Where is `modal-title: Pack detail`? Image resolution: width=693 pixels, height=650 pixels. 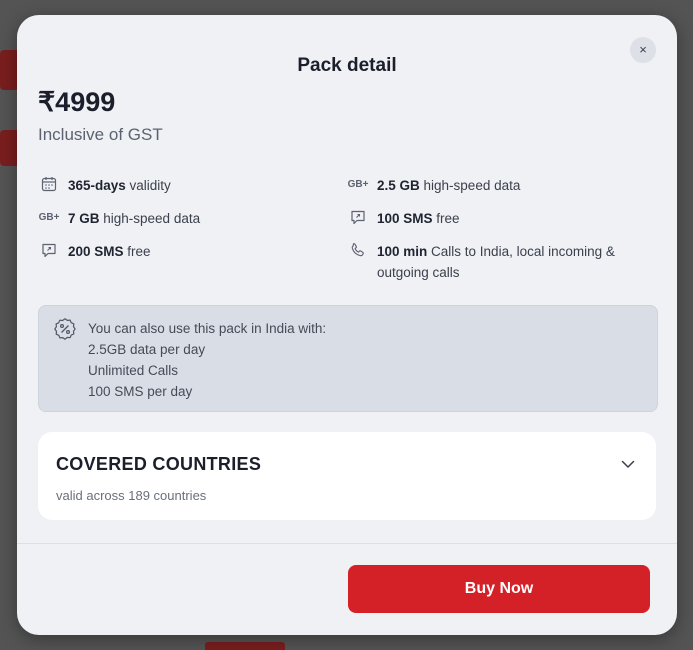
modal-title: Pack detail is located at coordinates (347, 65).